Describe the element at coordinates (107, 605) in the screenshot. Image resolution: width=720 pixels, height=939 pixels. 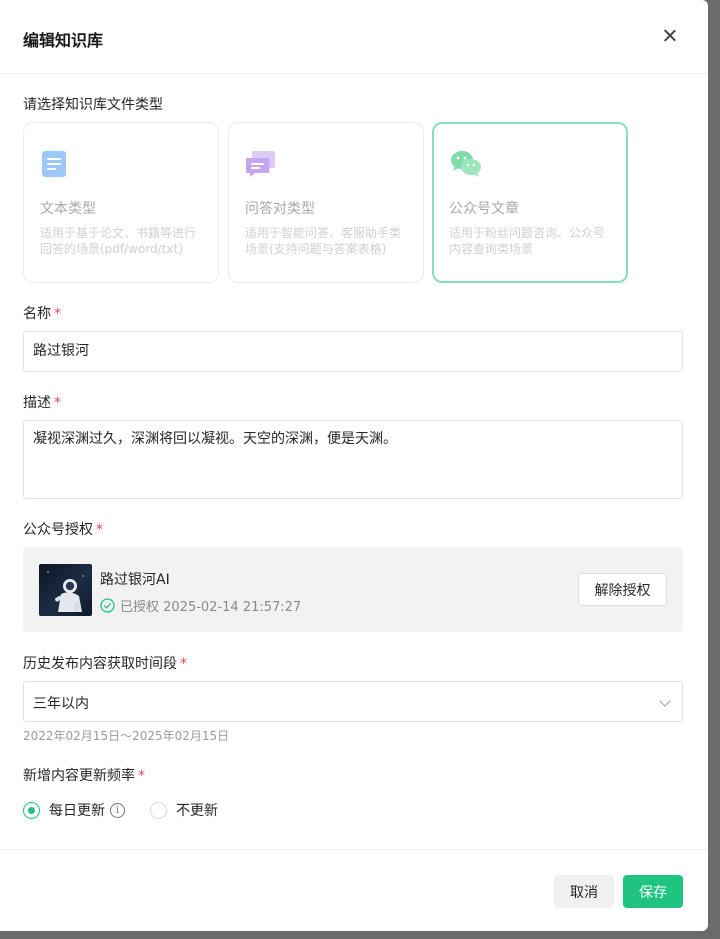
I see `check-circle-icon` at that location.